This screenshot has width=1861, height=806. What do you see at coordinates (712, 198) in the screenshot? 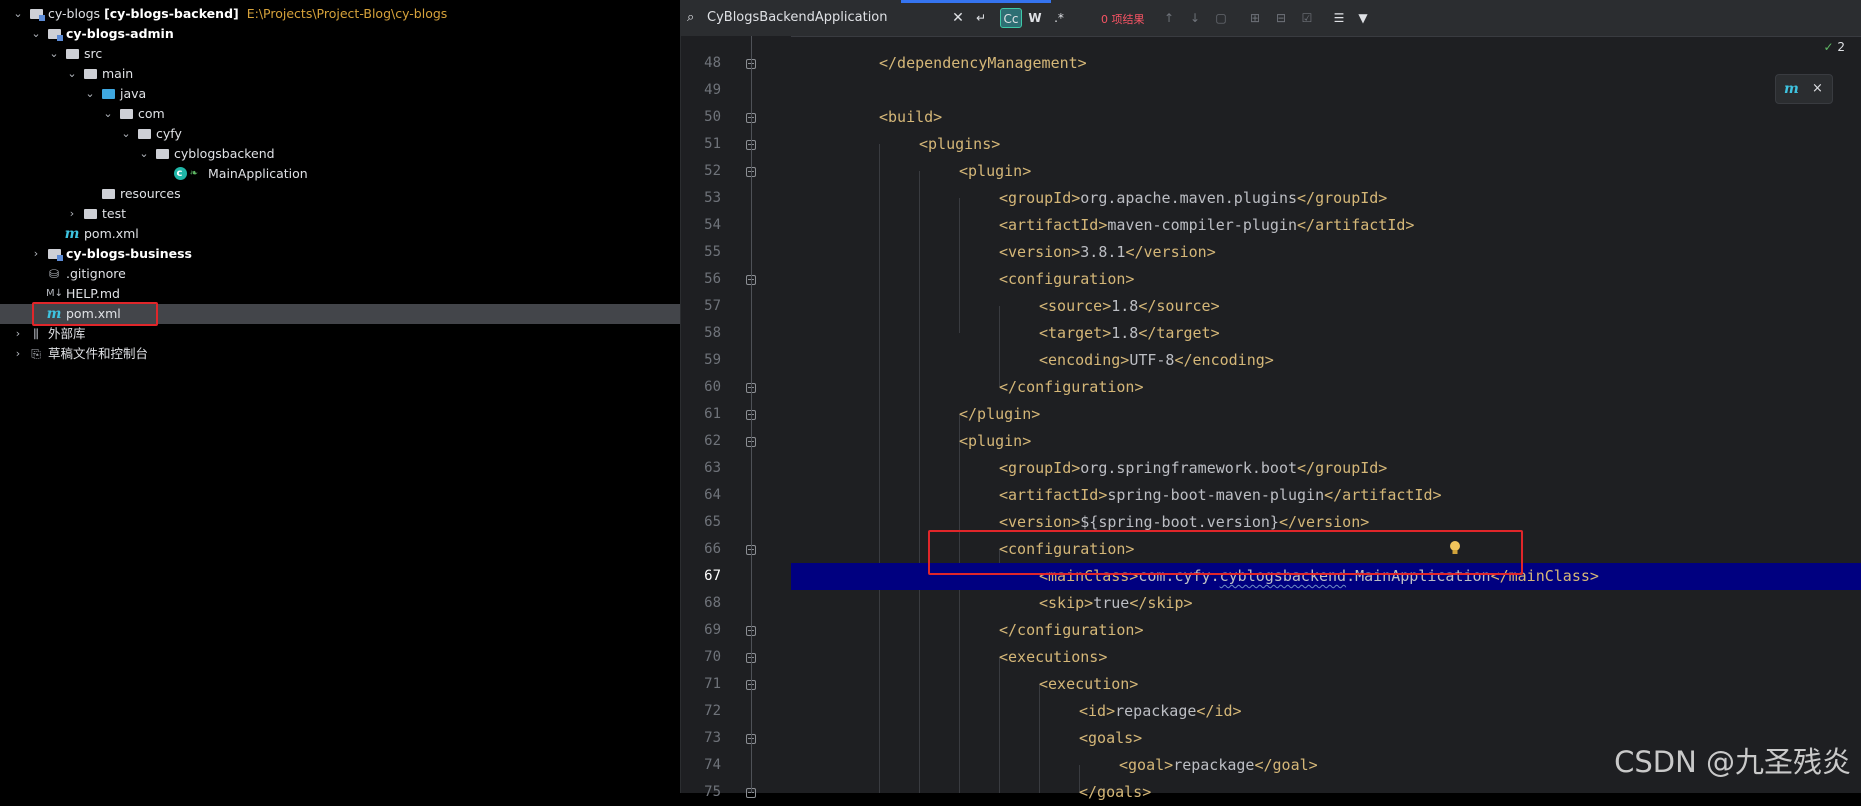
I see `line-number: 53` at bounding box center [712, 198].